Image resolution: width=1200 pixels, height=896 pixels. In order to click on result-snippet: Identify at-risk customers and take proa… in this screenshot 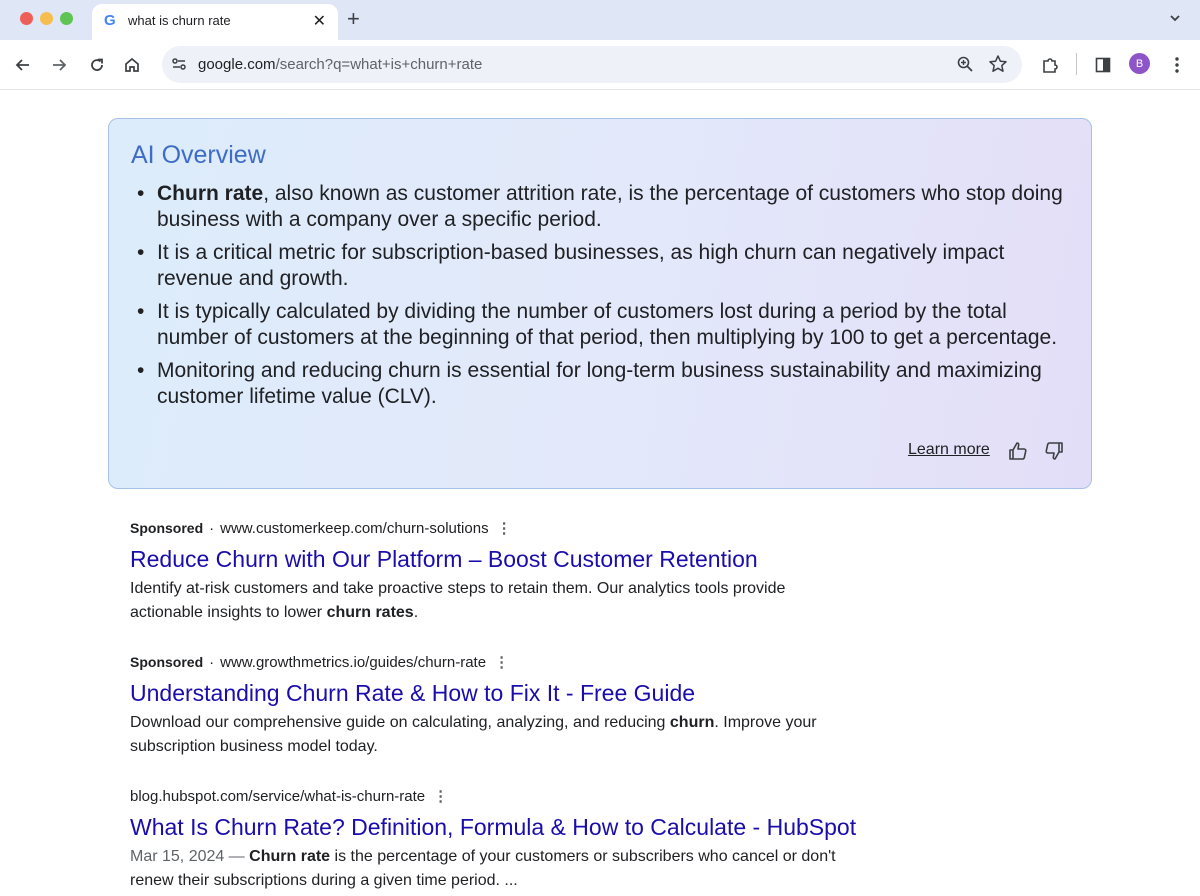, I will do `click(490, 601)`.